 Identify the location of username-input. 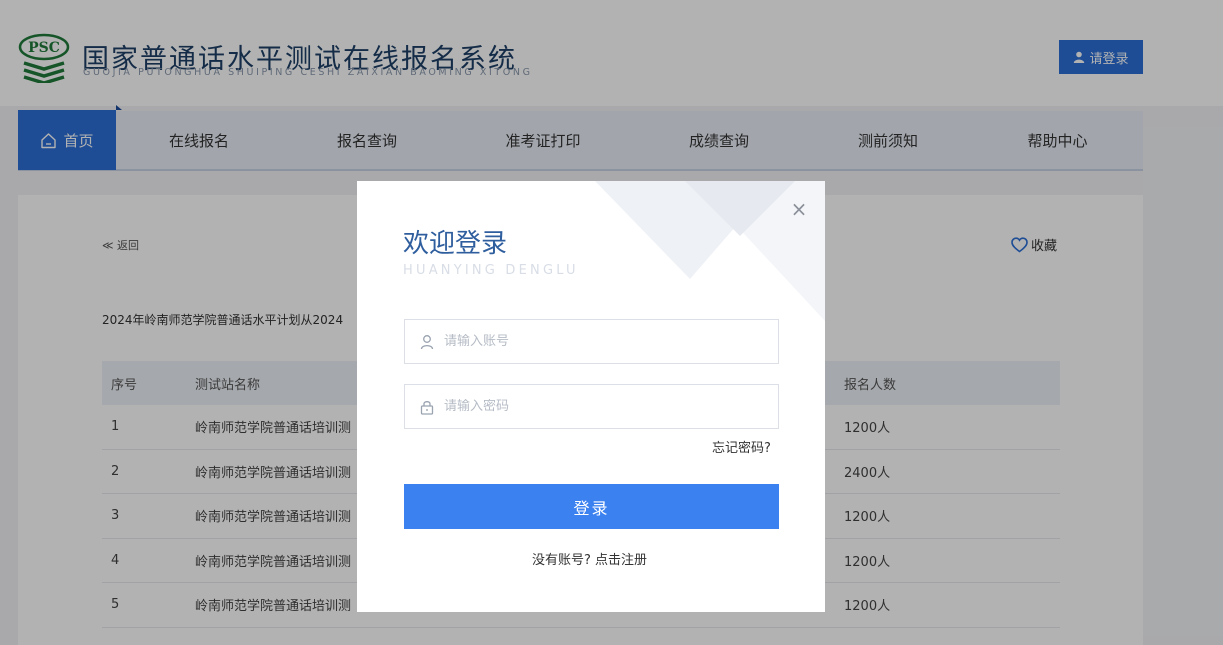
(604, 341).